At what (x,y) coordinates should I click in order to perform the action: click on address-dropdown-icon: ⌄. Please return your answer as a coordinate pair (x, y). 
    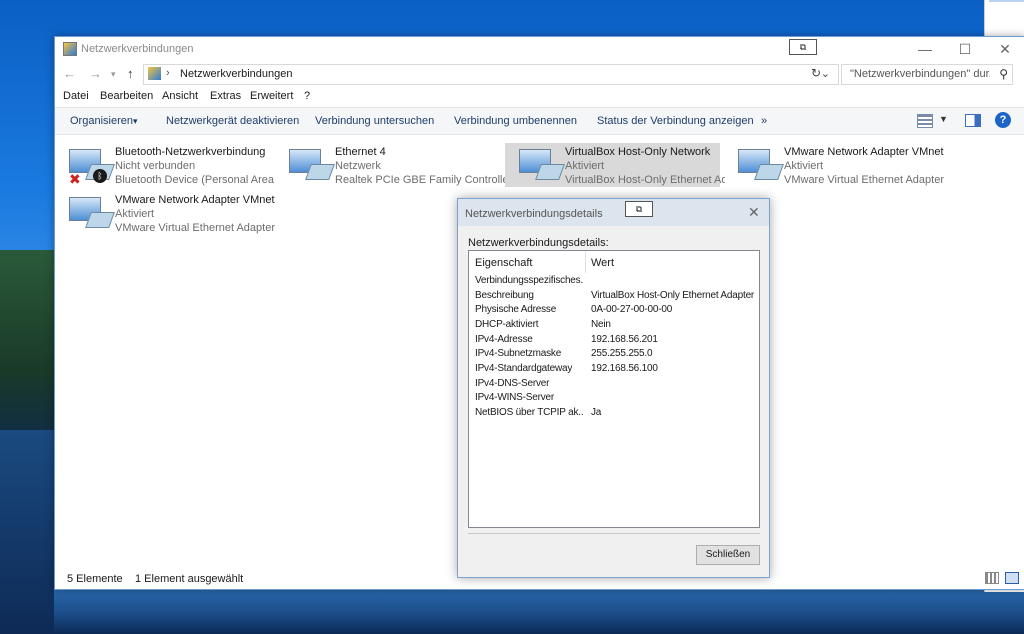
    Looking at the image, I should click on (825, 73).